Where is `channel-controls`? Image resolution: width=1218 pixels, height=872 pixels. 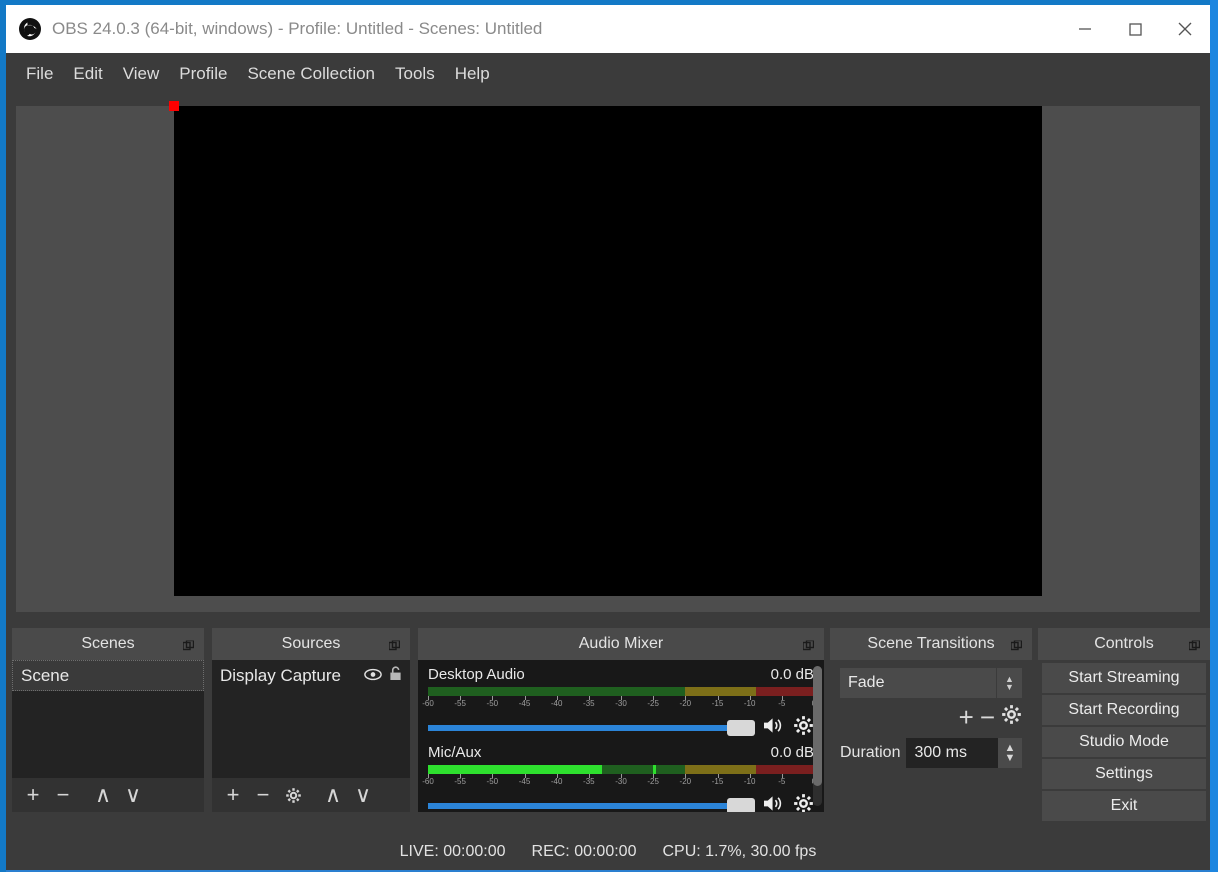
channel-controls is located at coordinates (621, 728).